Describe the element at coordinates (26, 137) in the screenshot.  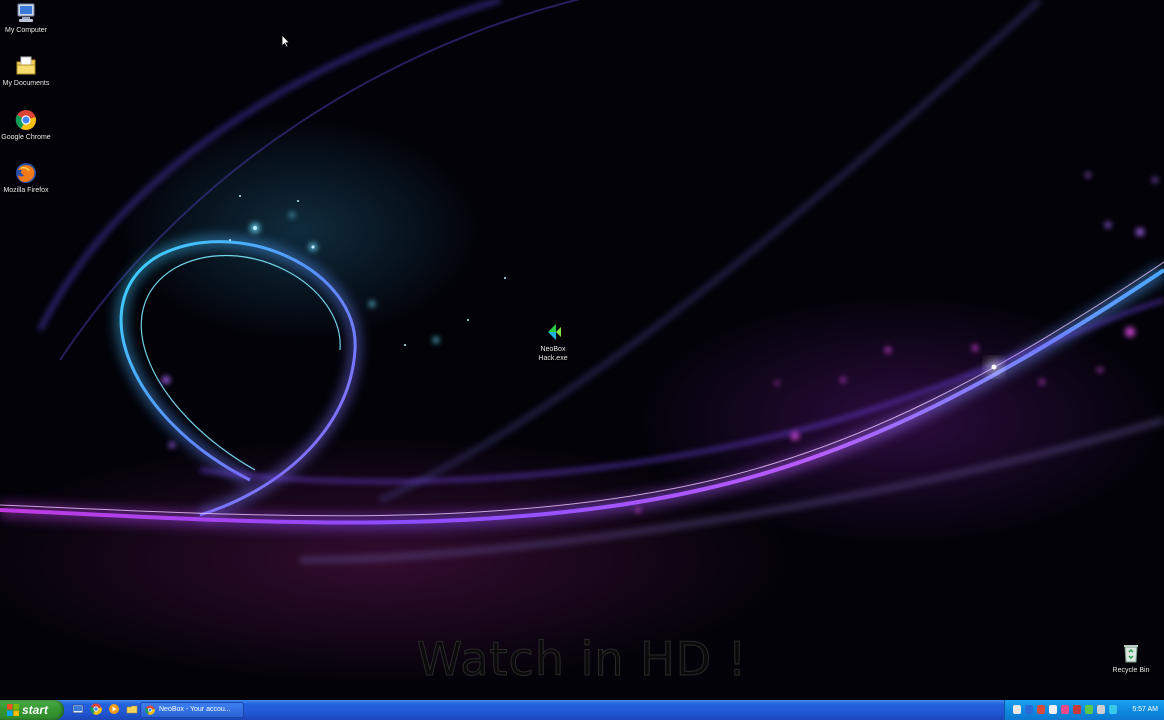
I see `desktop-icon-label: Google Chrome` at that location.